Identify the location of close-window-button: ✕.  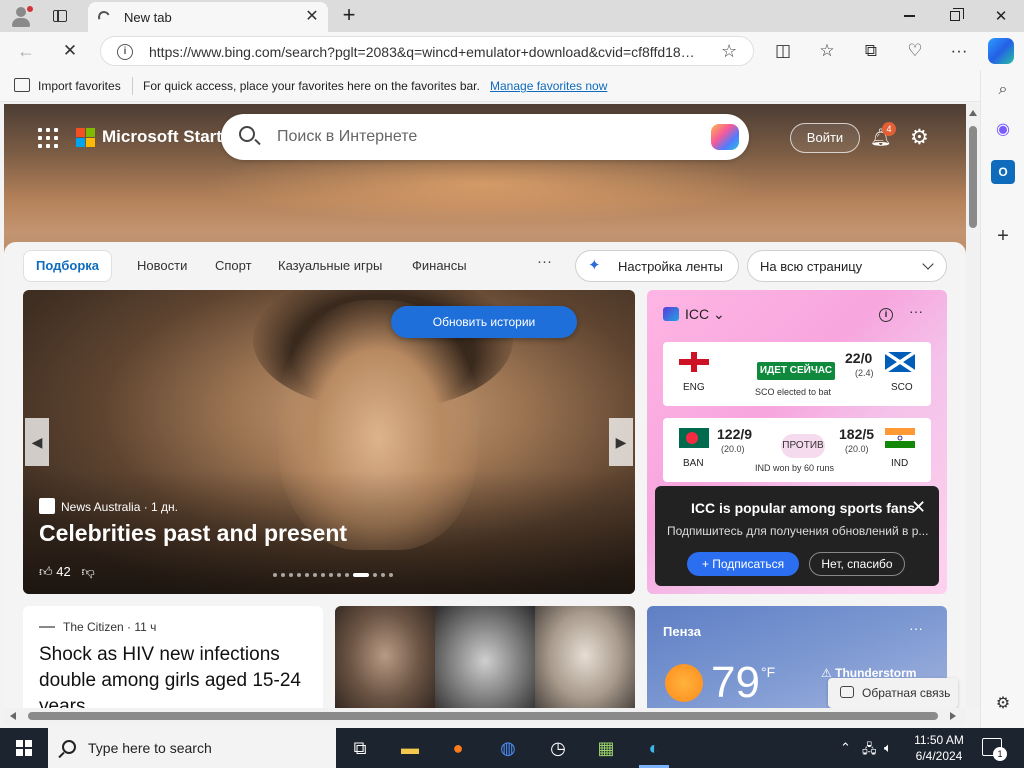
(1001, 16).